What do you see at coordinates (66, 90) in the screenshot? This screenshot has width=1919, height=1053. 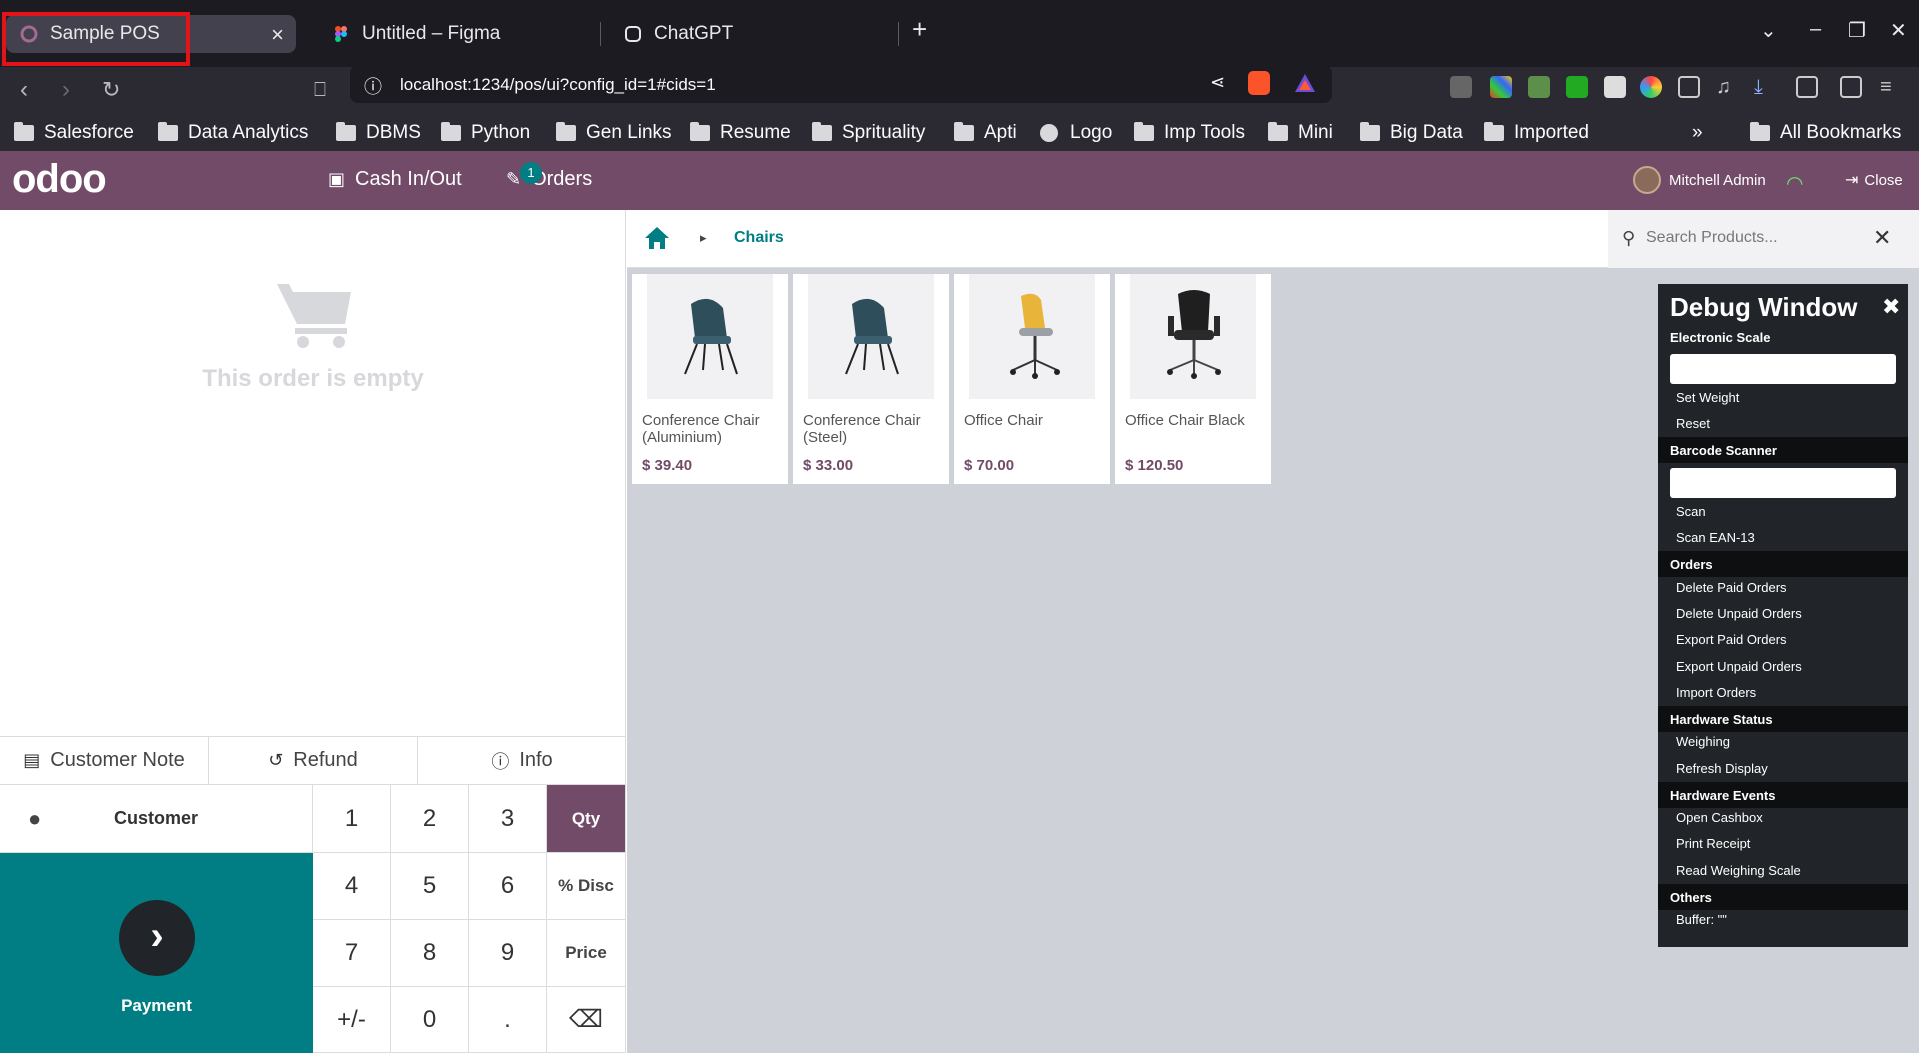 I see `forward-icon: ›` at bounding box center [66, 90].